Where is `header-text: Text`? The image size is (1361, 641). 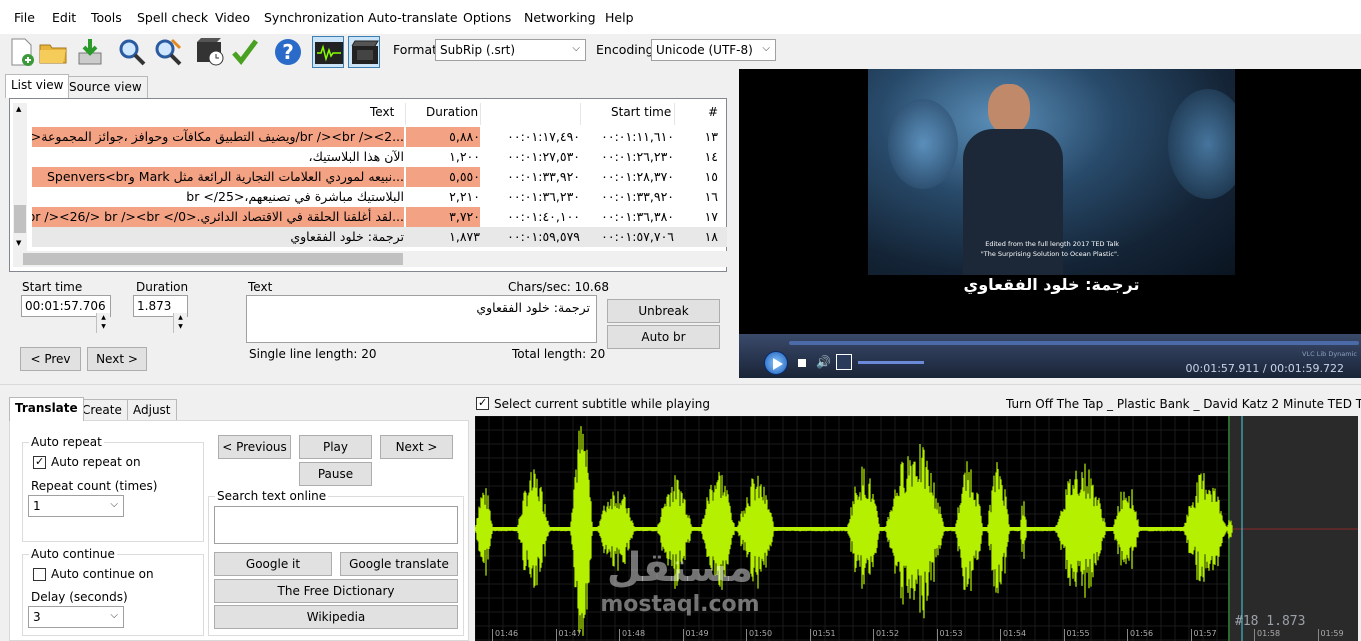
header-text: Text is located at coordinates (382, 116).